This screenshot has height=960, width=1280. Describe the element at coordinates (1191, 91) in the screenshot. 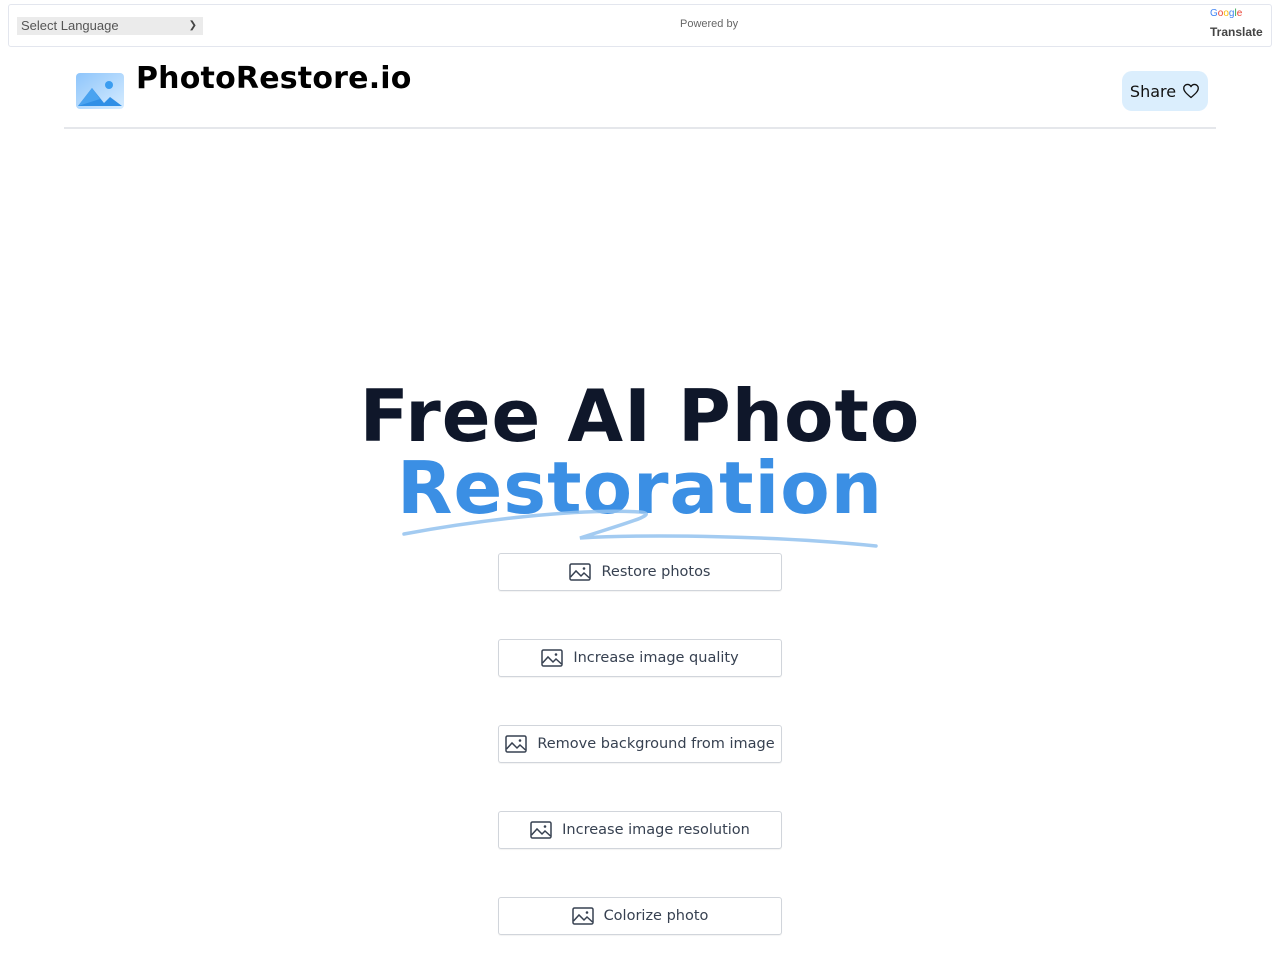

I see `heart-icon` at that location.